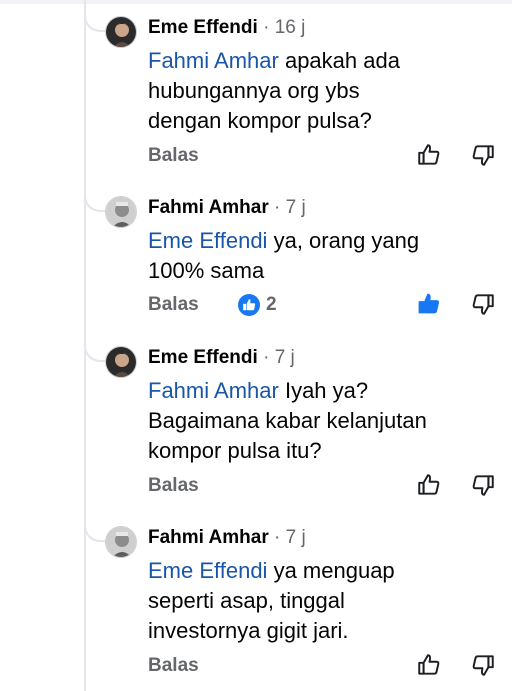  I want to click on comment-line: ya, orang yang, so click(346, 240).